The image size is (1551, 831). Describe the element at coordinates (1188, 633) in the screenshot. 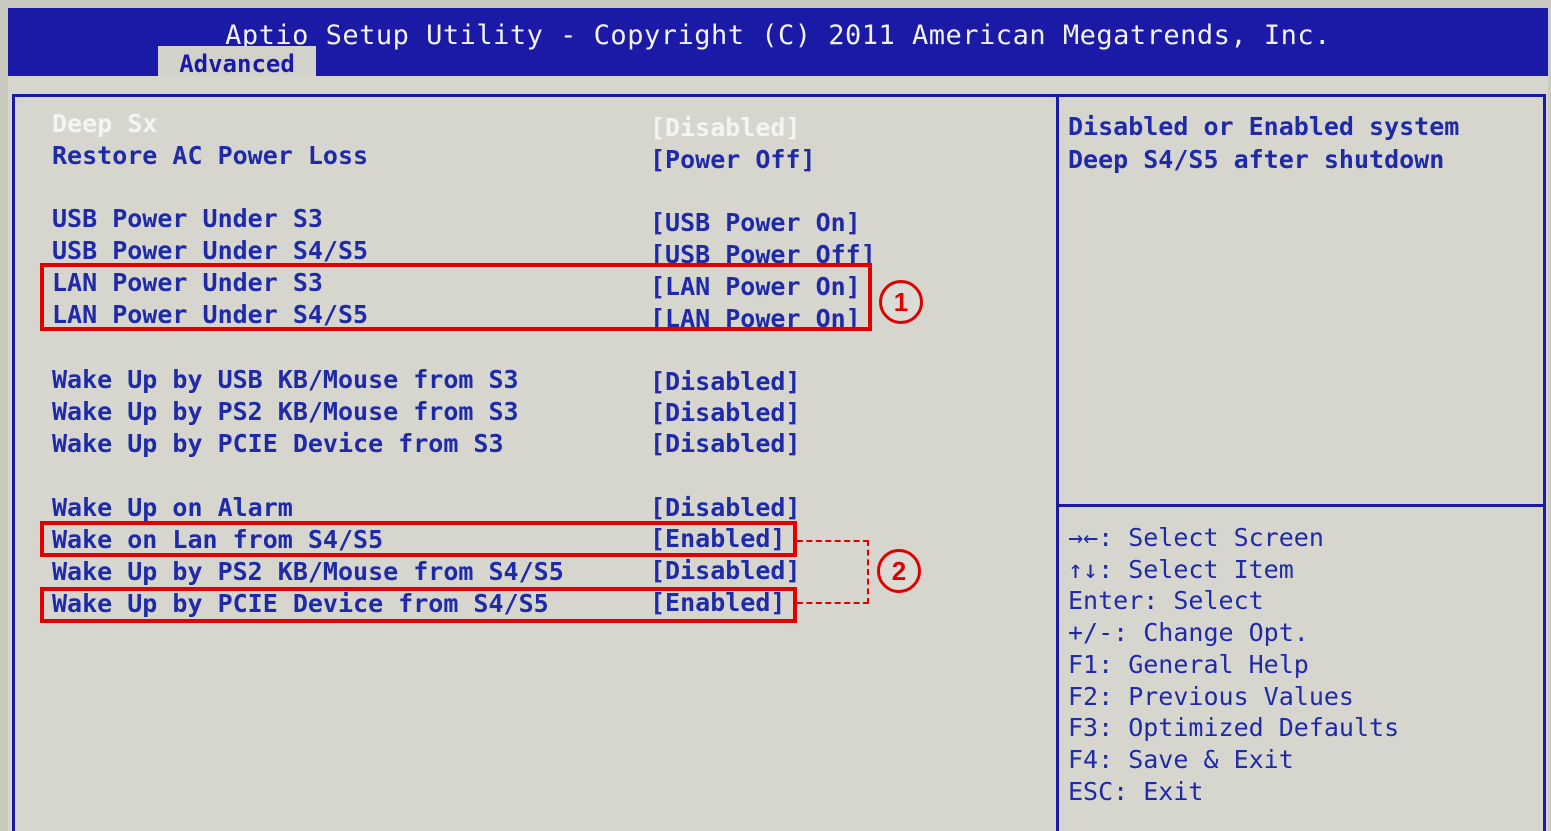

I see `key-help-change-opt: +/-: Change Opt.` at that location.